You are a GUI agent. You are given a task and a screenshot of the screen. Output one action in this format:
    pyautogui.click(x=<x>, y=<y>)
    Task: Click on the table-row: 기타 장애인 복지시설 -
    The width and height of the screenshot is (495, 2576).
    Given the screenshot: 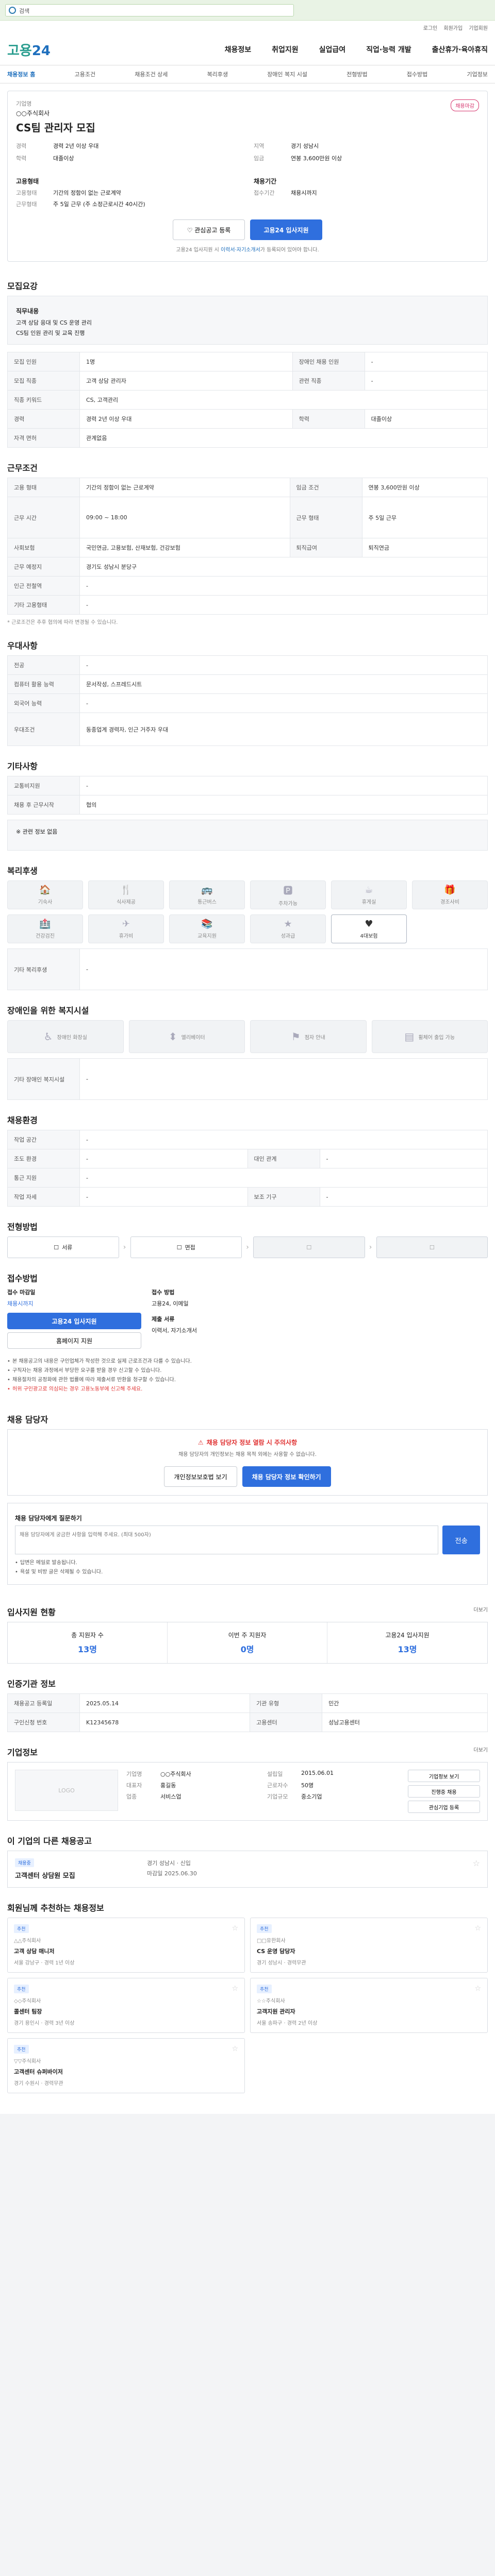 What is the action you would take?
    pyautogui.click(x=247, y=1079)
    